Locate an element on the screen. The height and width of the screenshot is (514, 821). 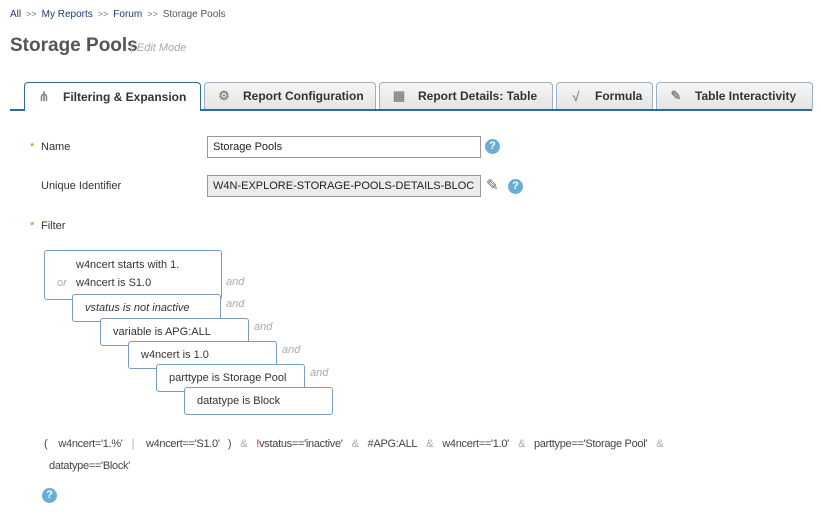
breadcrumb-current: Storage Pools is located at coordinates (194, 14).